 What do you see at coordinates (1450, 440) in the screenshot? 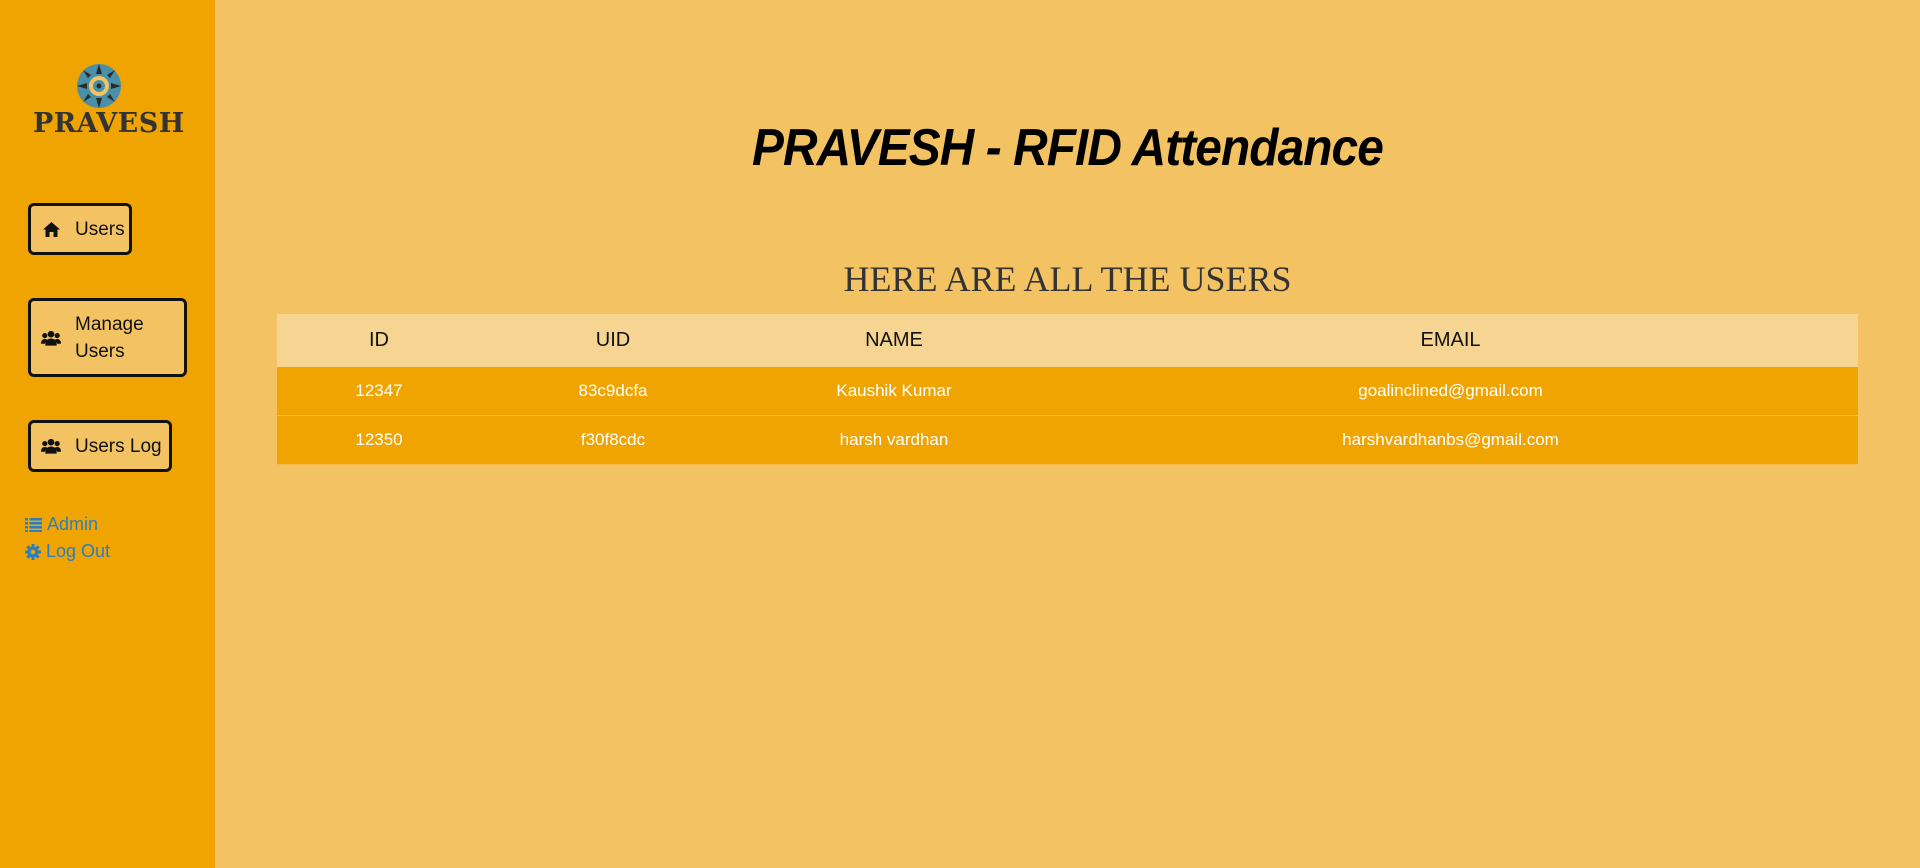
I see `cell-email: harshvardhanbs@gmail.com` at bounding box center [1450, 440].